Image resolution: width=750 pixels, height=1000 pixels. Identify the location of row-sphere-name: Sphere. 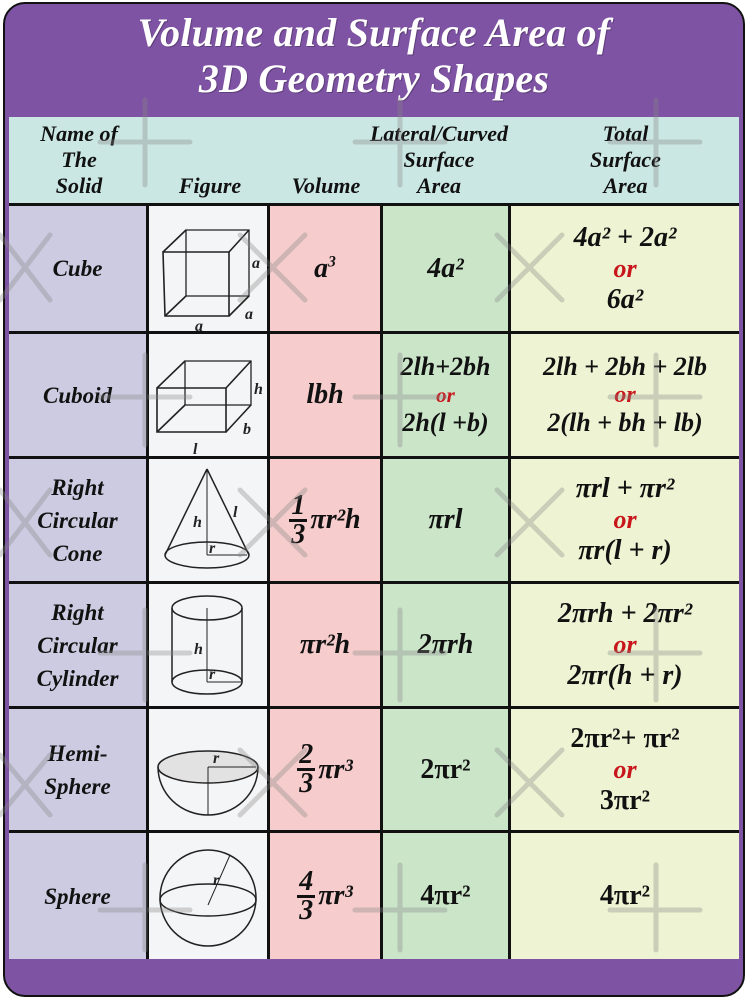
(77, 896).